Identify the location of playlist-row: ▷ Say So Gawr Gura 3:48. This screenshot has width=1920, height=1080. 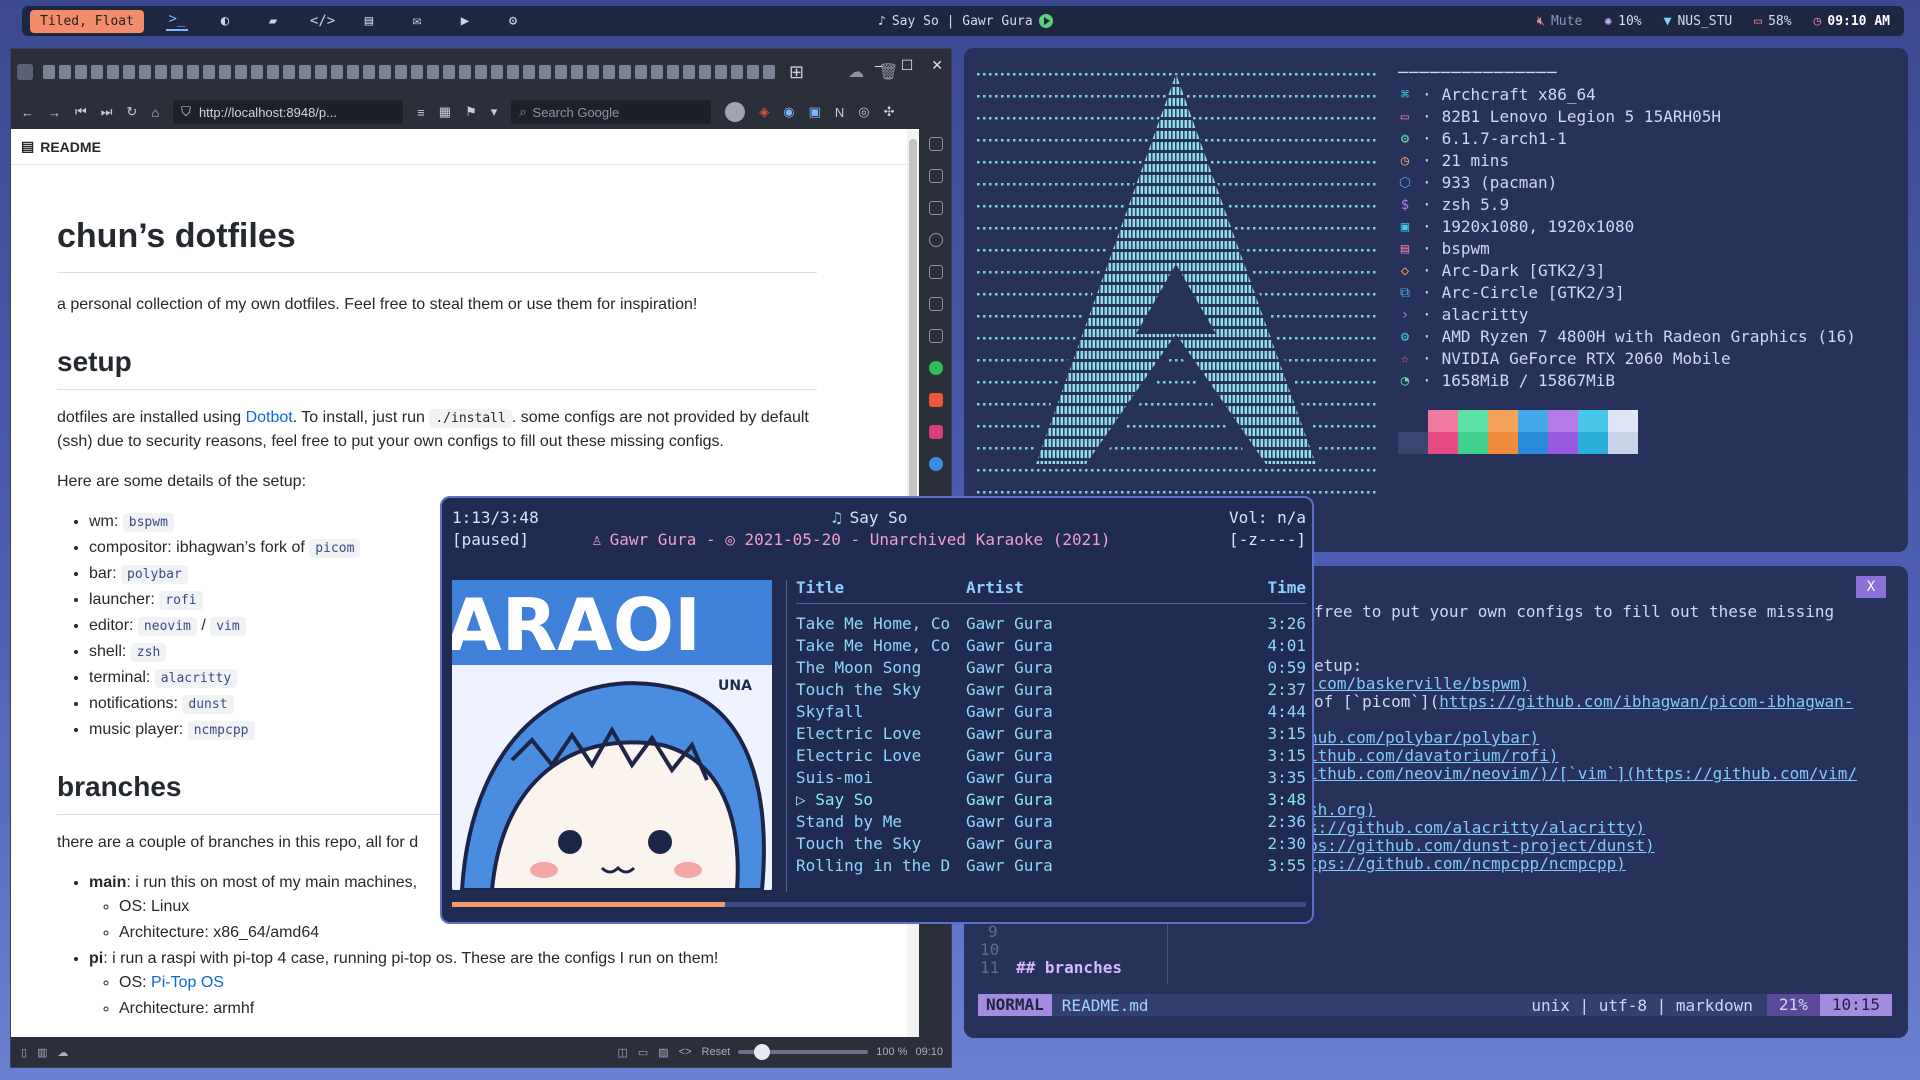
(1051, 801).